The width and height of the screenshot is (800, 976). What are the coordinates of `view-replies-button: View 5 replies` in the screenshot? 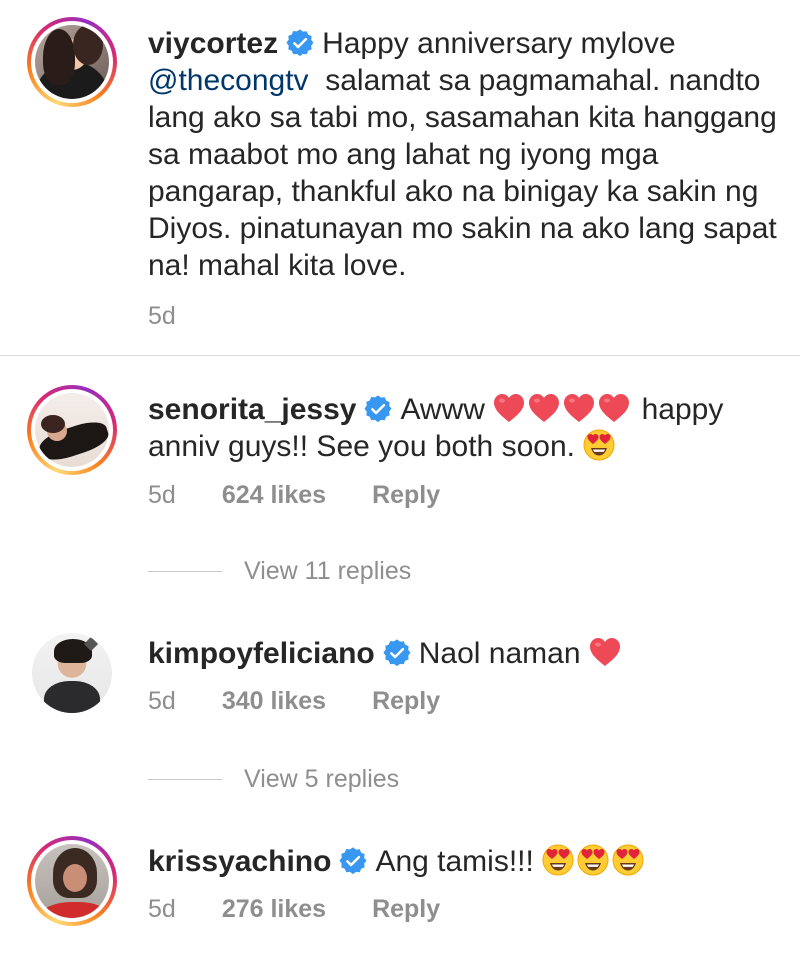 It's located at (273, 779).